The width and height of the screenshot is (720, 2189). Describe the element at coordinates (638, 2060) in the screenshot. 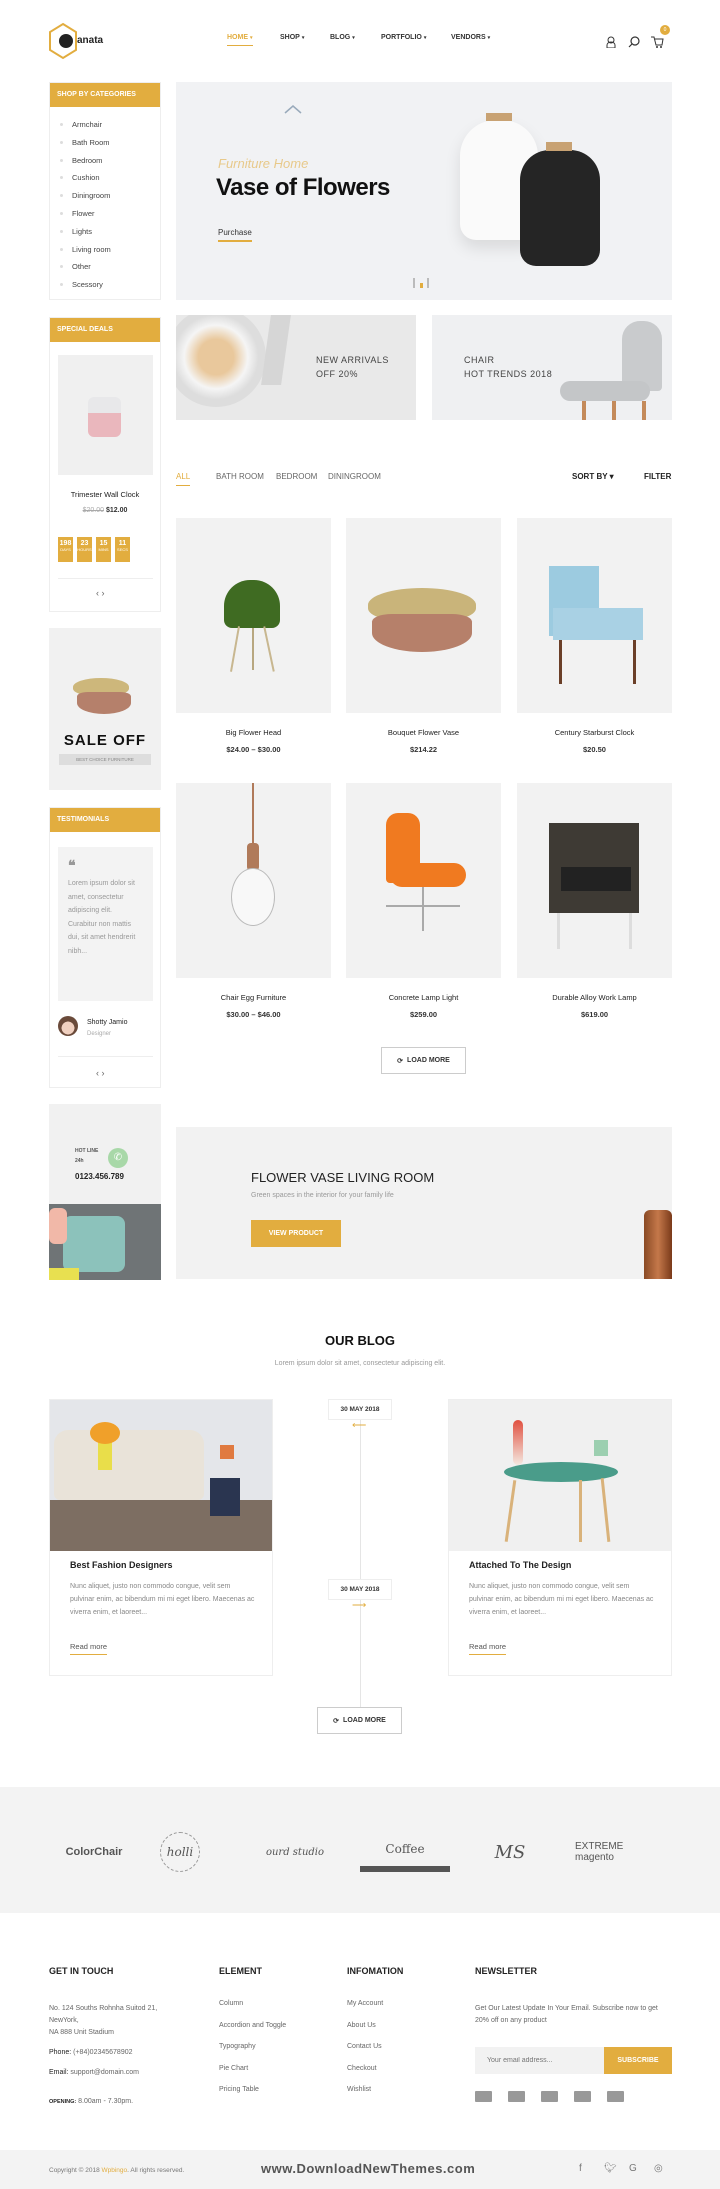

I see `subscribe-button: SUBSCRIBE` at that location.